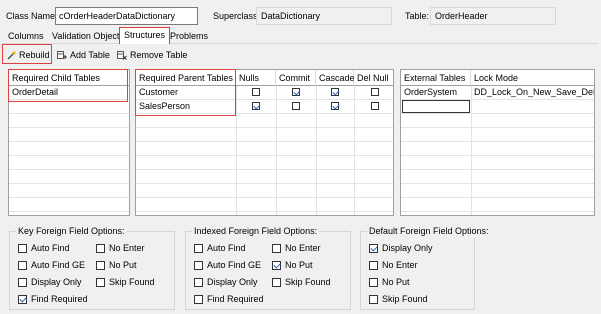 This screenshot has height=314, width=601. I want to click on key-auto-find-option: Auto Find, so click(44, 248).